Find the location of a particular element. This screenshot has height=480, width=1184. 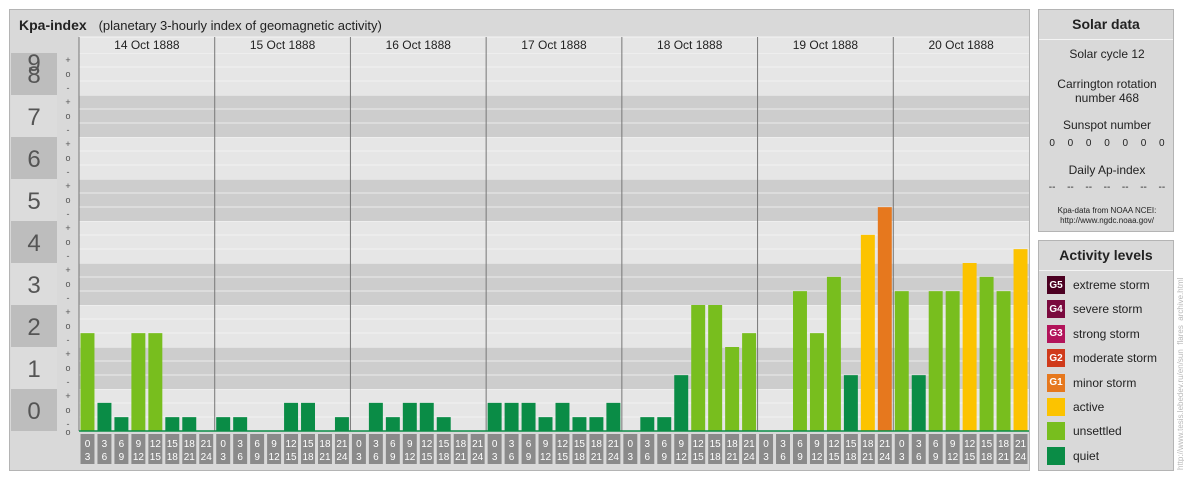

time-end-label: 9 is located at coordinates (664, 457).